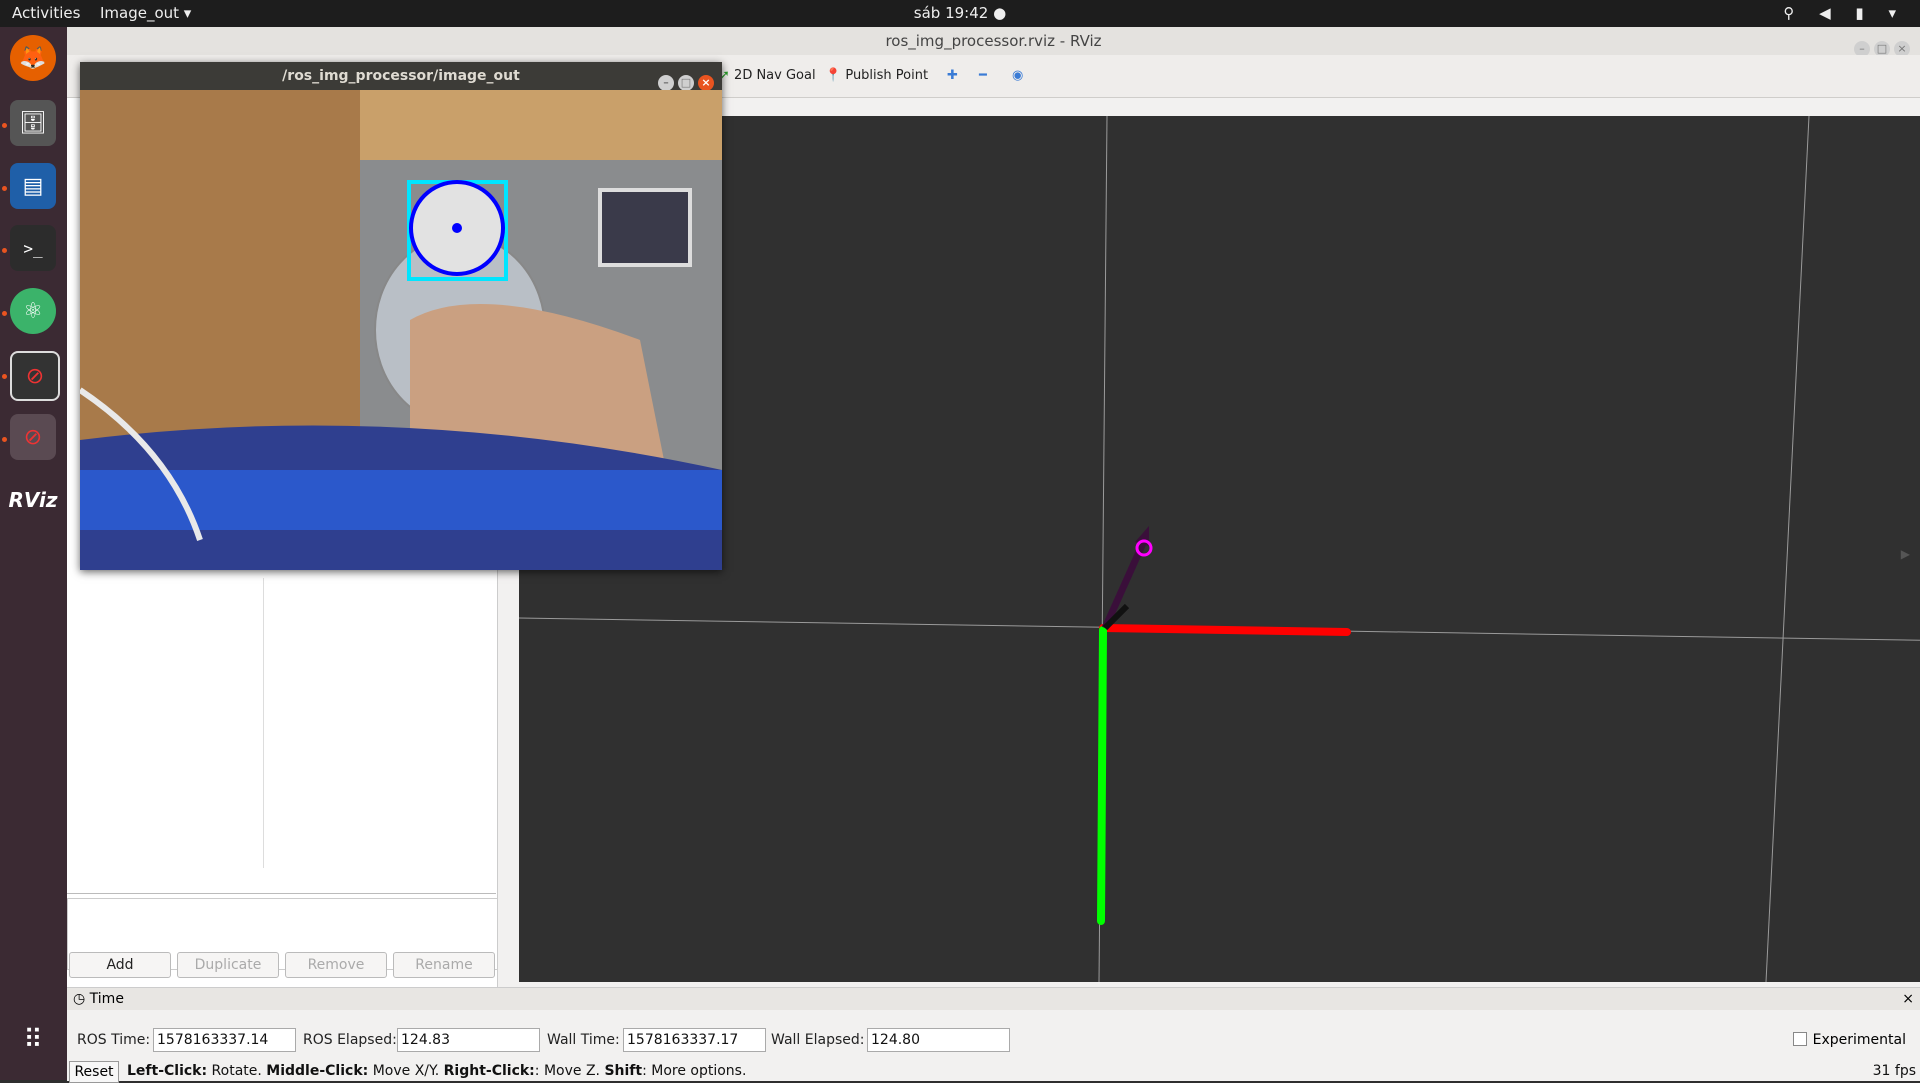  Describe the element at coordinates (1849, 1040) in the screenshot. I see `experimental-checkbox: Experimental` at that location.